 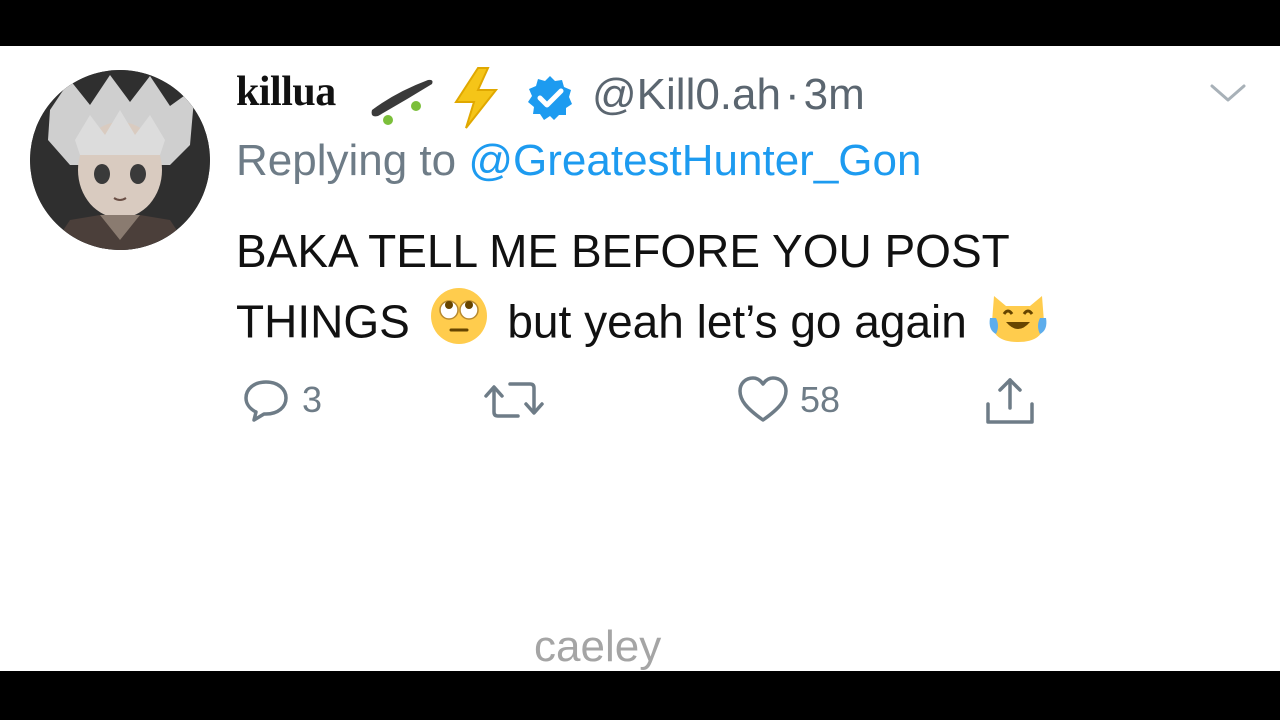 What do you see at coordinates (323, 321) in the screenshot?
I see `tweet-text-part1: THINGS` at bounding box center [323, 321].